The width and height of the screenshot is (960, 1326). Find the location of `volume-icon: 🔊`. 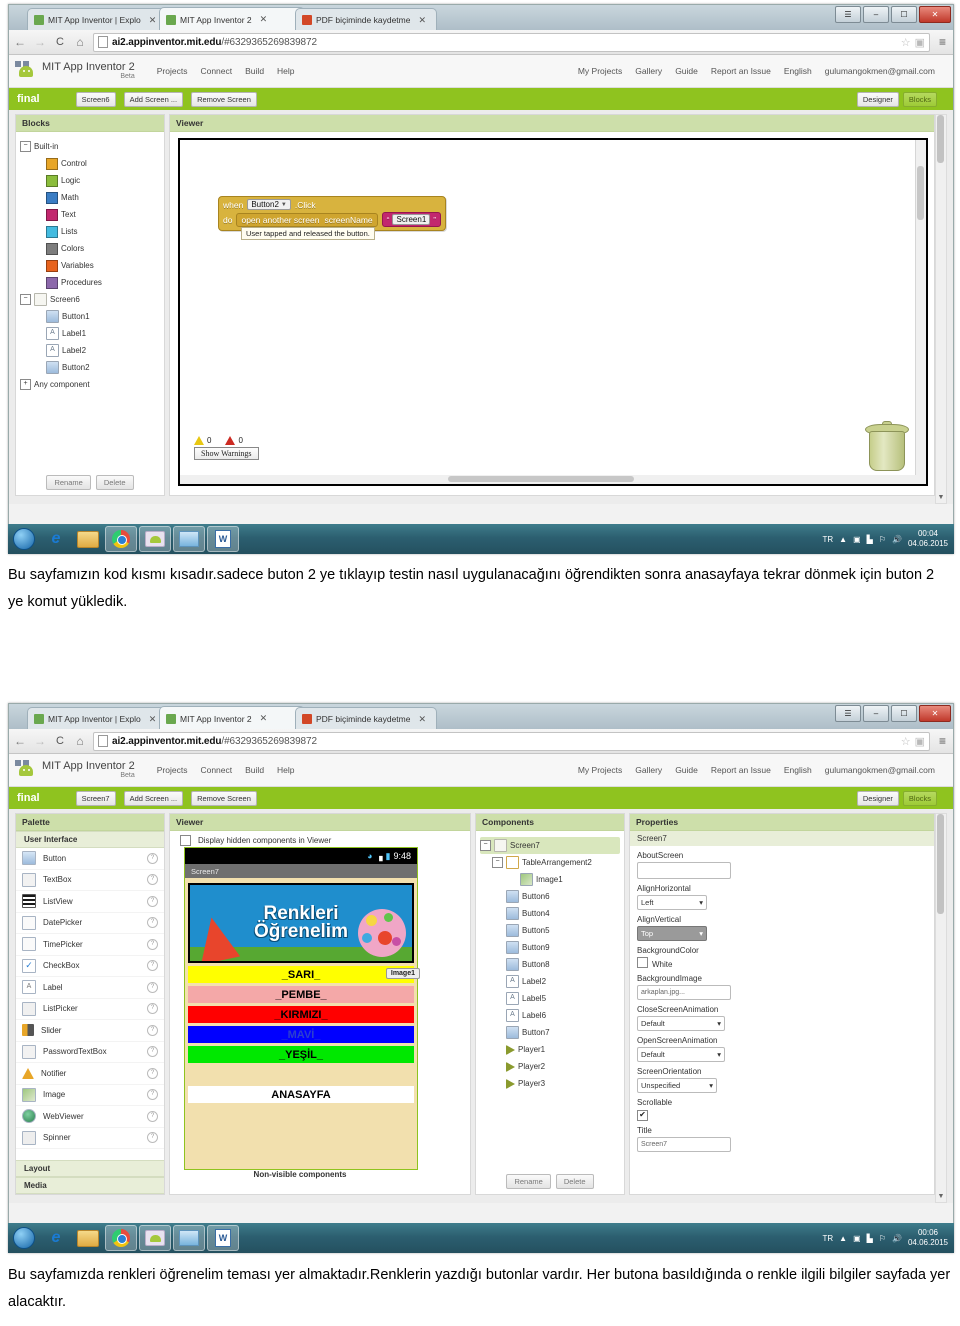

volume-icon: 🔊 is located at coordinates (897, 539).